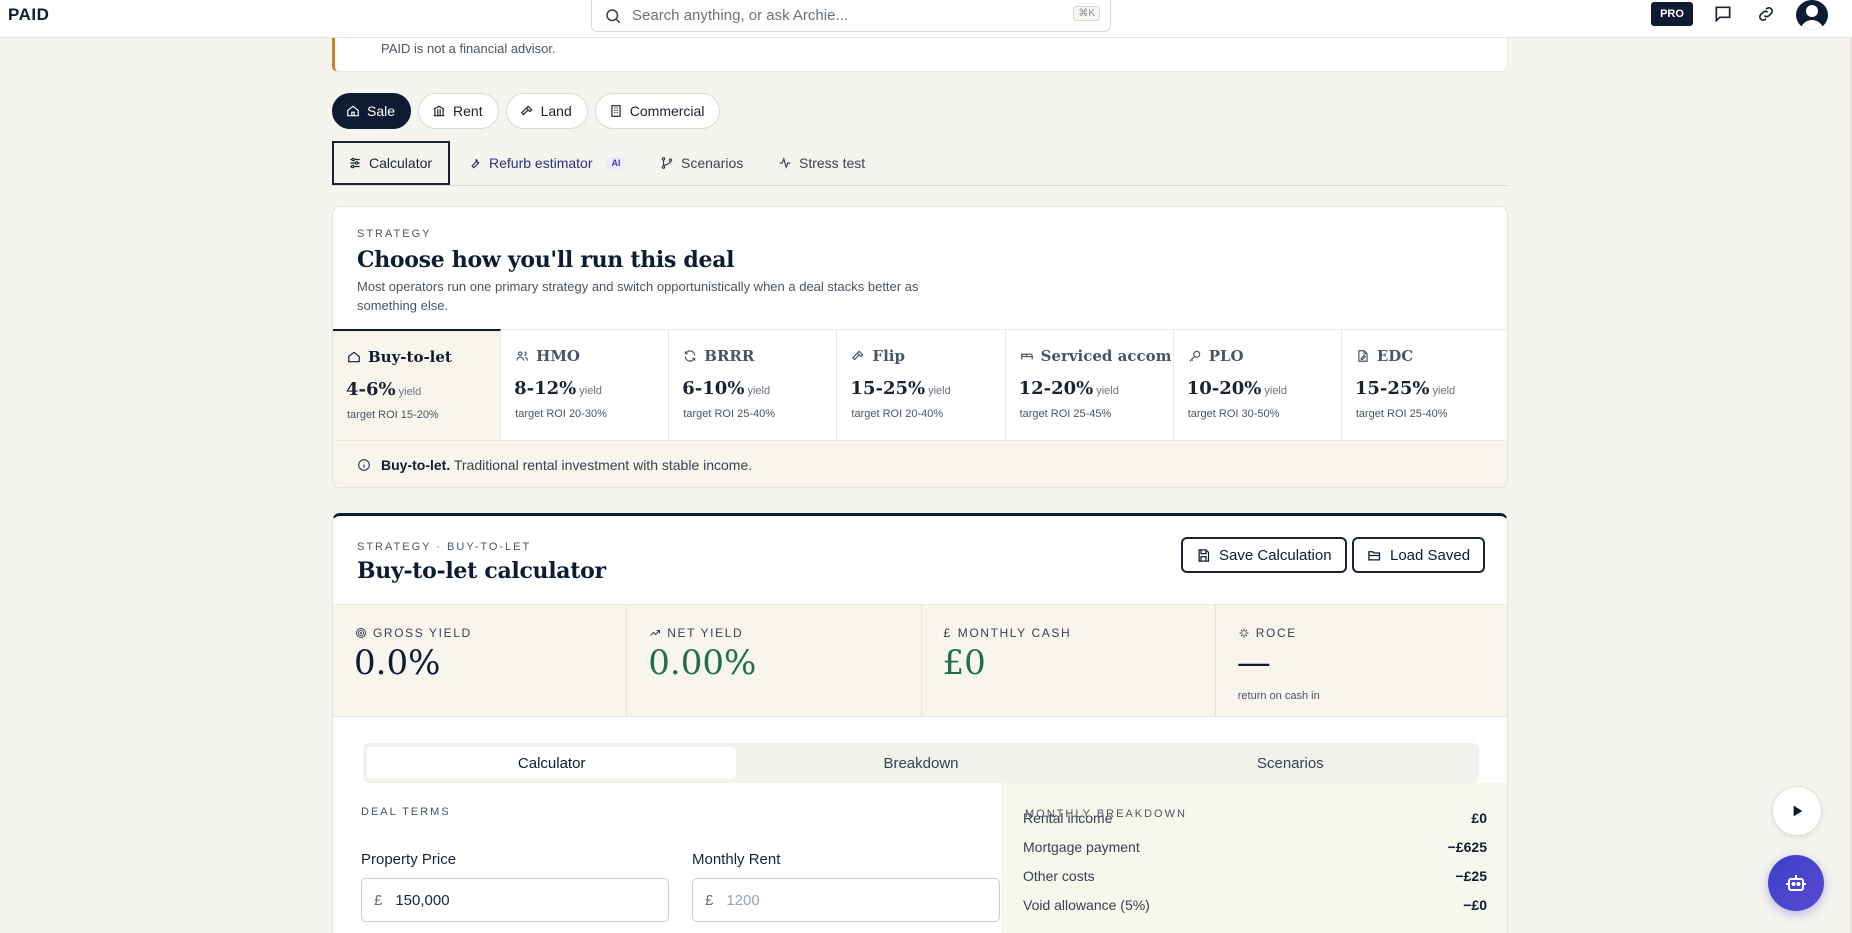 The width and height of the screenshot is (1852, 933). Describe the element at coordinates (846, 900) in the screenshot. I see `monthly-rent-input: £ 1200` at that location.